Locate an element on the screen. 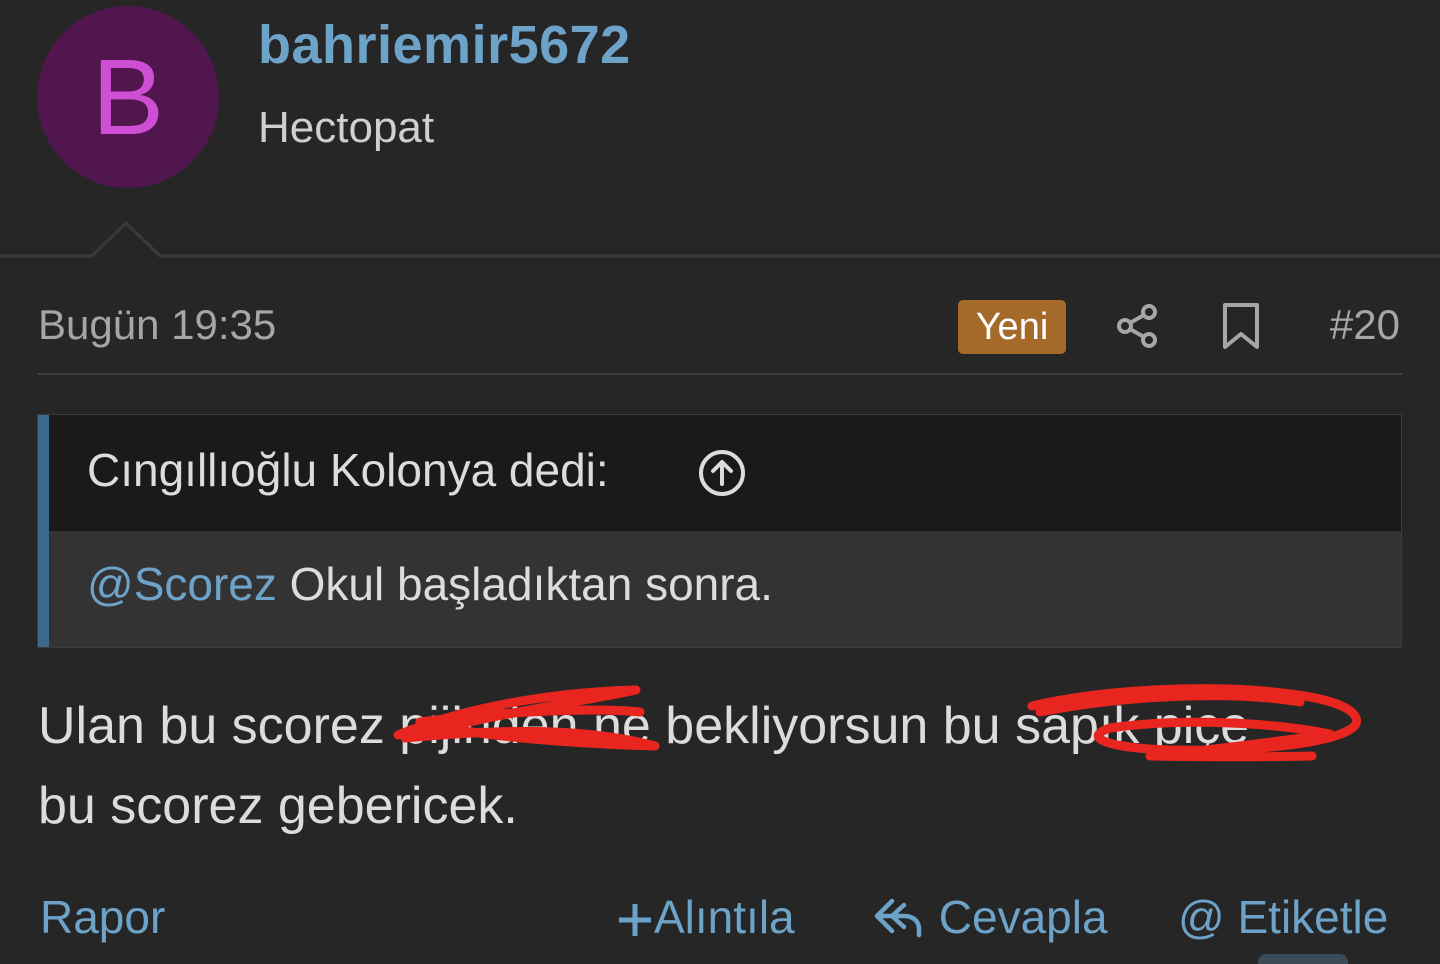 The width and height of the screenshot is (1440, 964). quote-content: @Scorez Okul başladıktan sonra. is located at coordinates (725, 589).